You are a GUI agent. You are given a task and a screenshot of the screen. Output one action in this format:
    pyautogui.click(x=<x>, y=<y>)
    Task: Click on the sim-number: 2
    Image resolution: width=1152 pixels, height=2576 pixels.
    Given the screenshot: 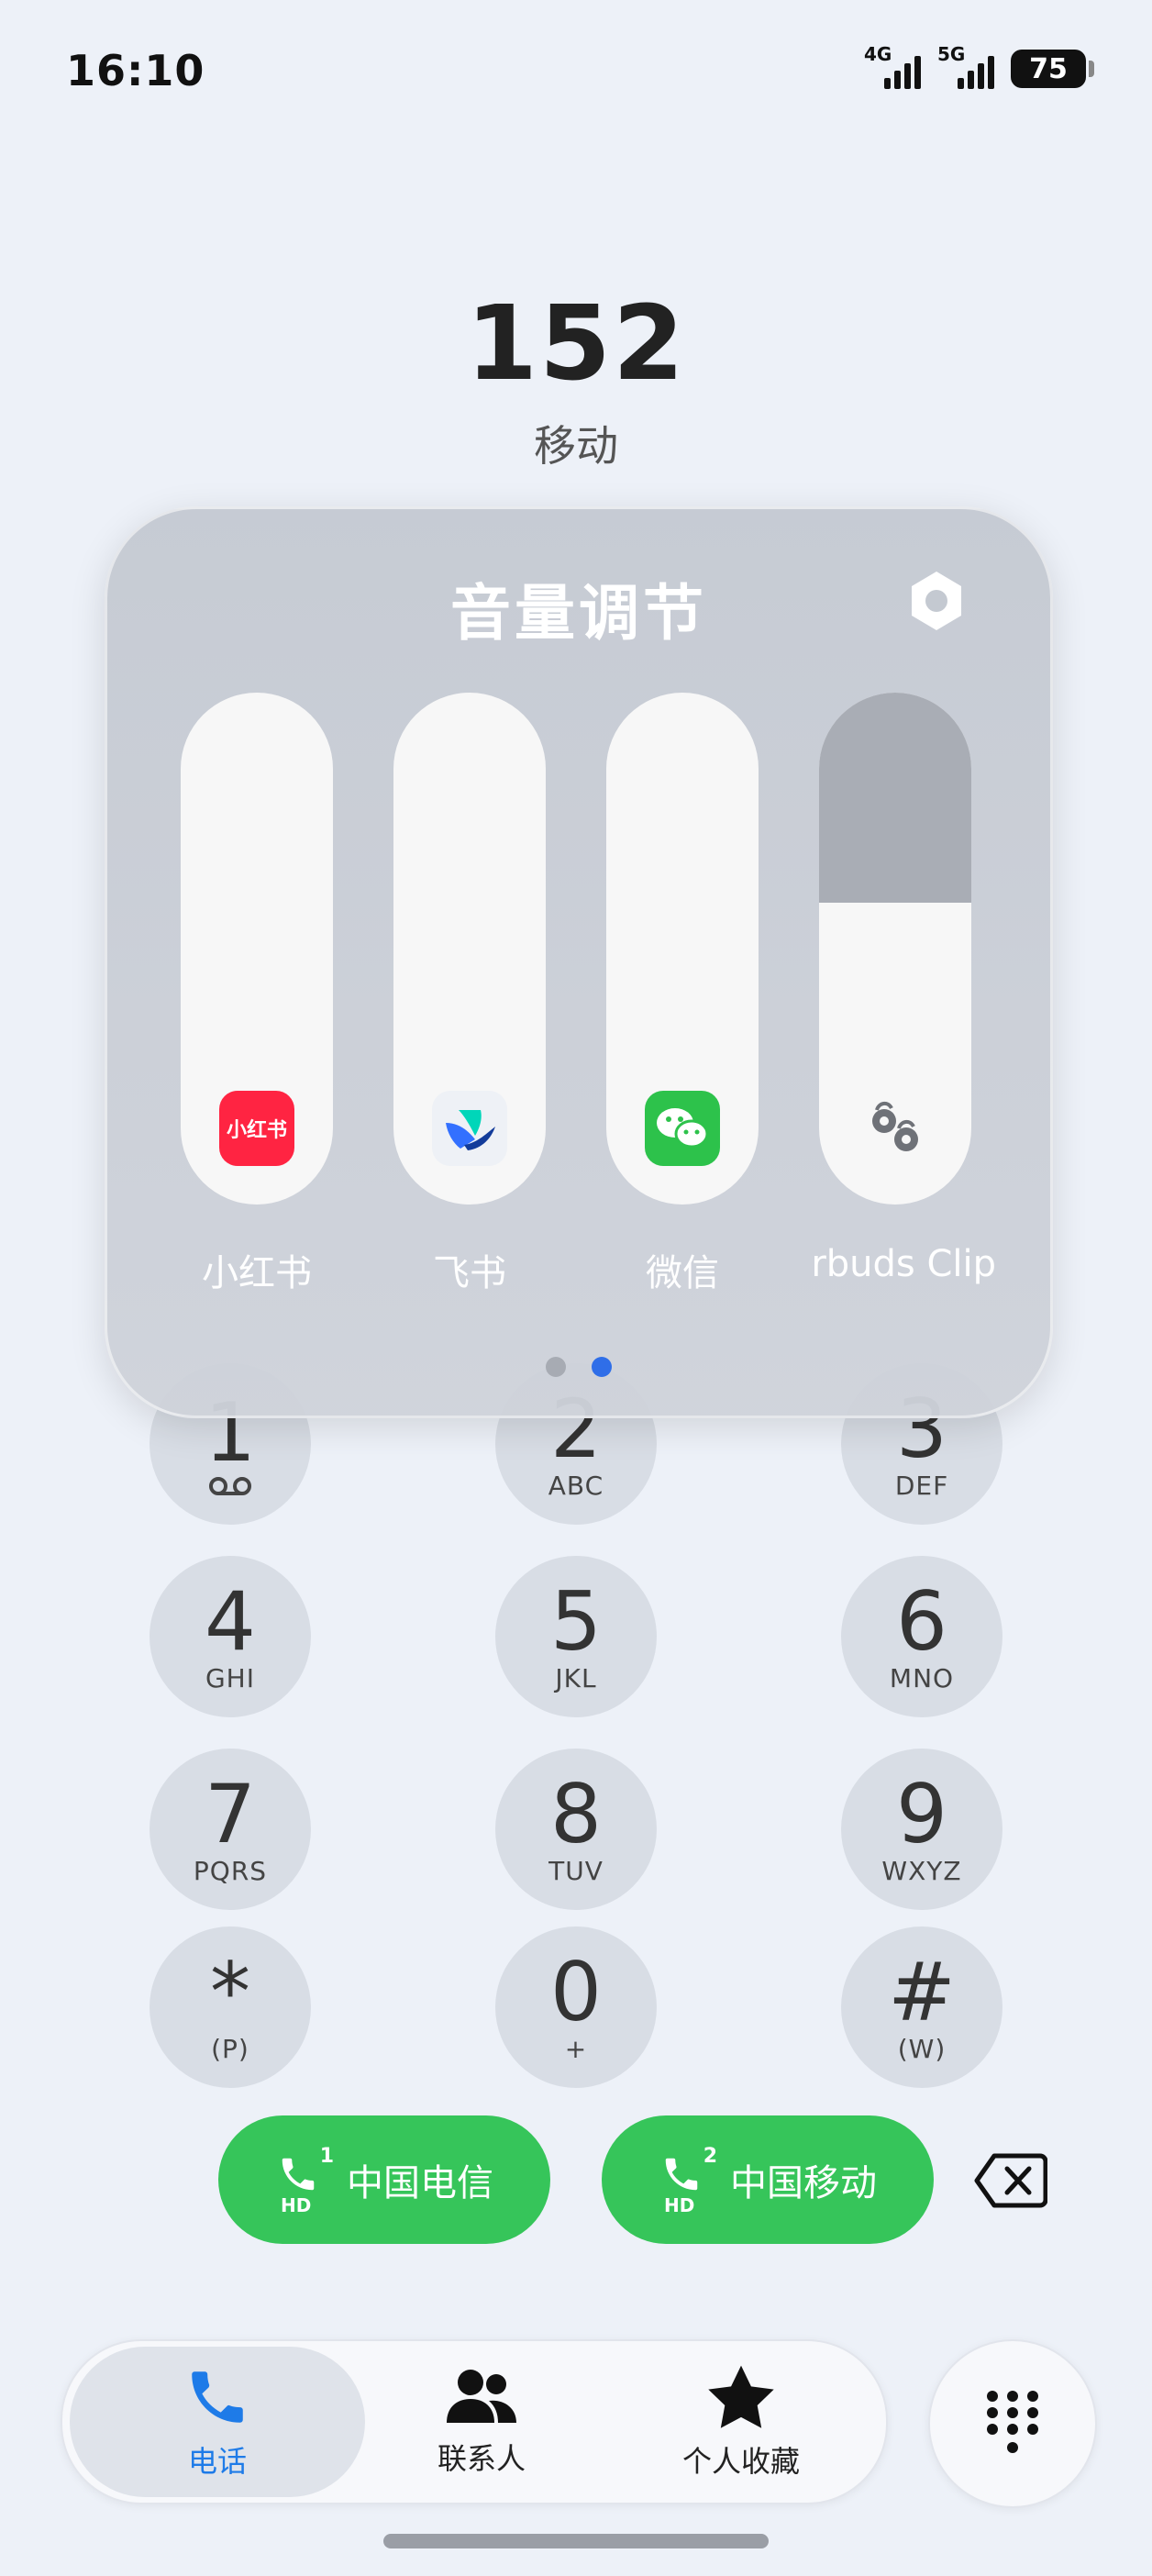 What is the action you would take?
    pyautogui.click(x=710, y=2156)
    